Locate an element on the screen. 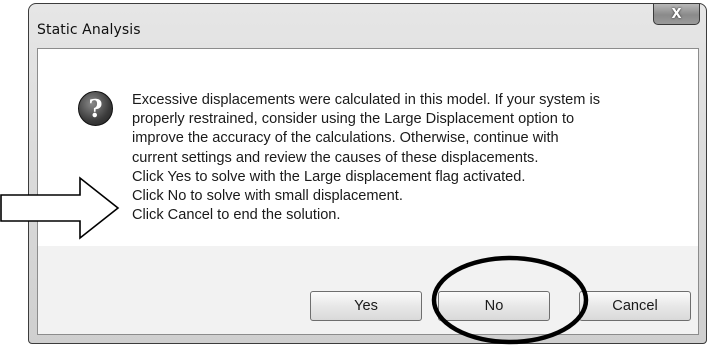 The height and width of the screenshot is (354, 714). cancel-button: Cancel is located at coordinates (635, 306).